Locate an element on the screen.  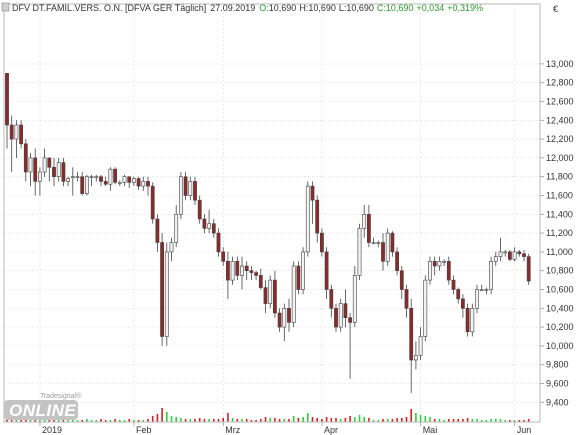
header-high-value: 10,690 is located at coordinates (322, 8).